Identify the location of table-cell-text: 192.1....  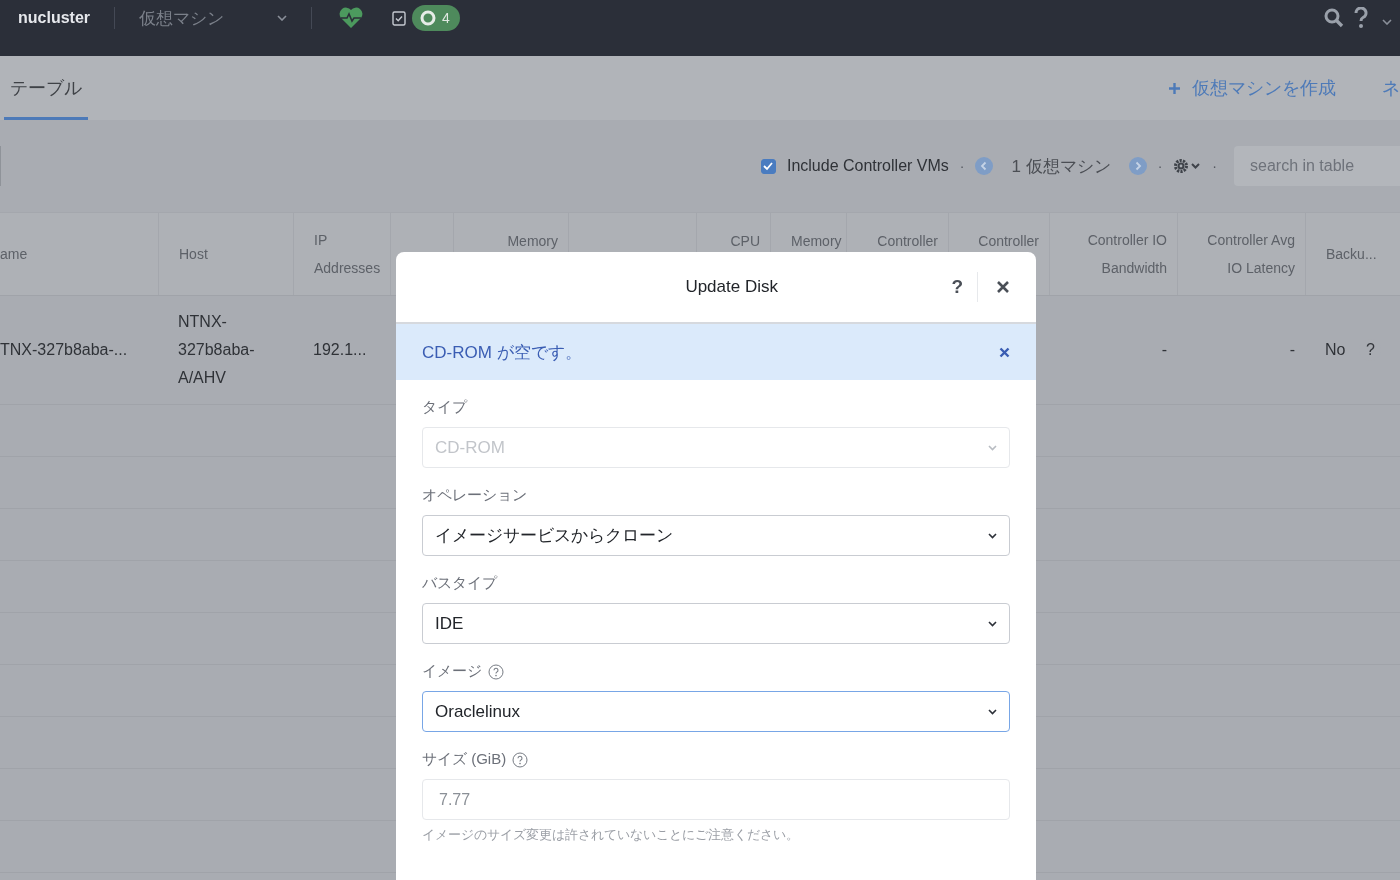
(340, 350).